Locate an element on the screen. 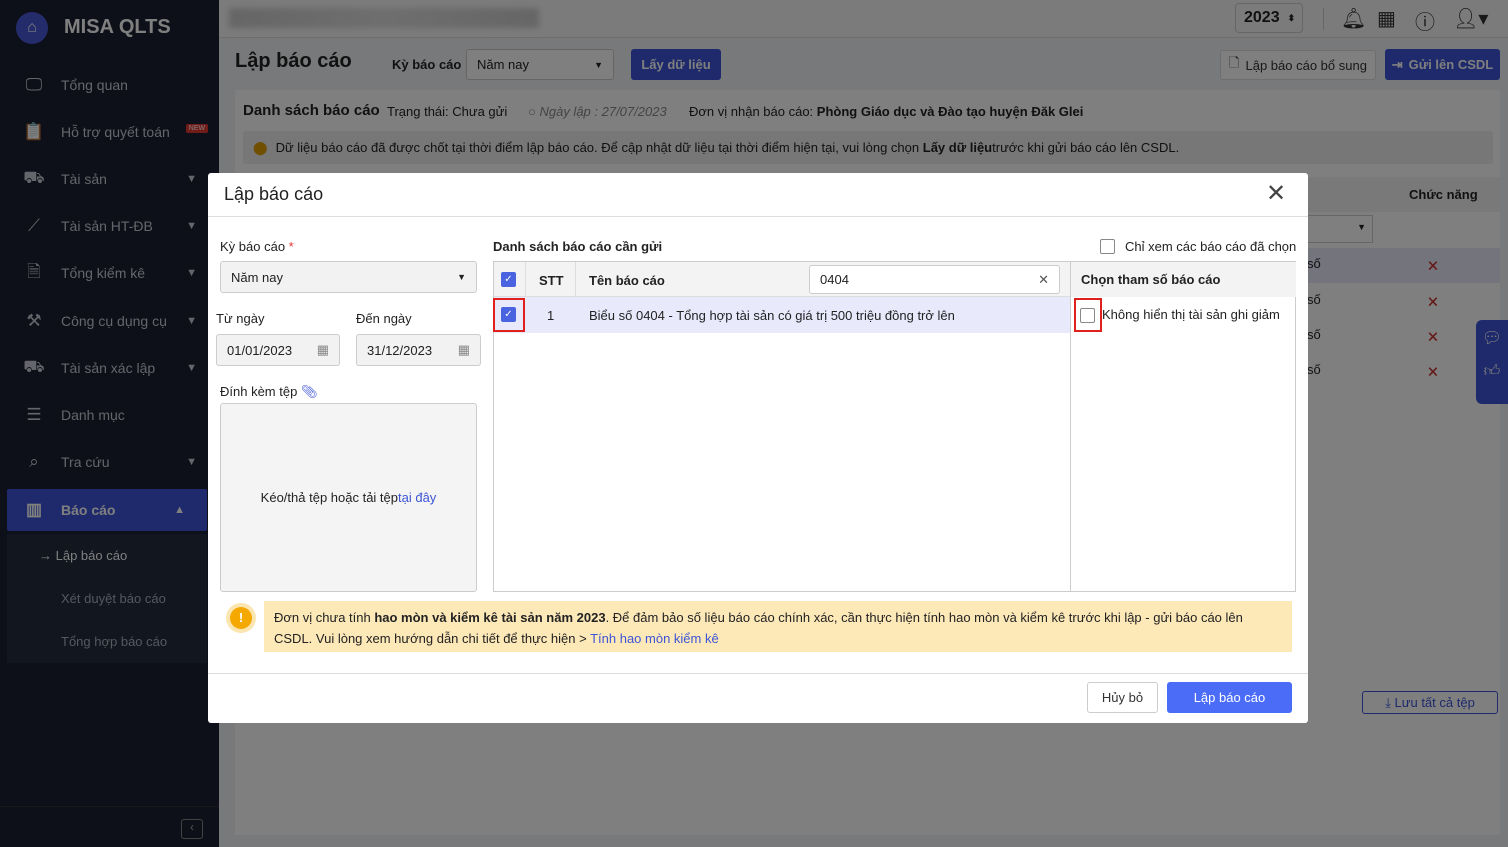  close-icon: ✕ is located at coordinates (1276, 193).